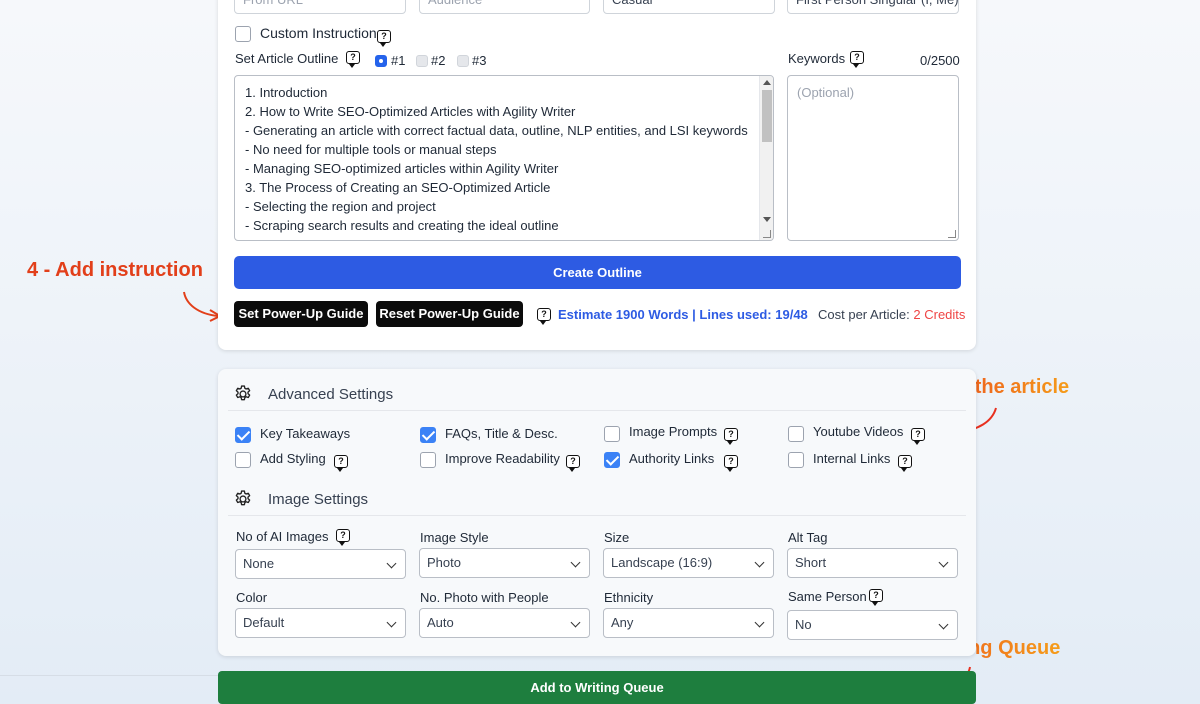 The width and height of the screenshot is (1200, 704). Describe the element at coordinates (440, 622) in the screenshot. I see `photo-people-value: Auto` at that location.